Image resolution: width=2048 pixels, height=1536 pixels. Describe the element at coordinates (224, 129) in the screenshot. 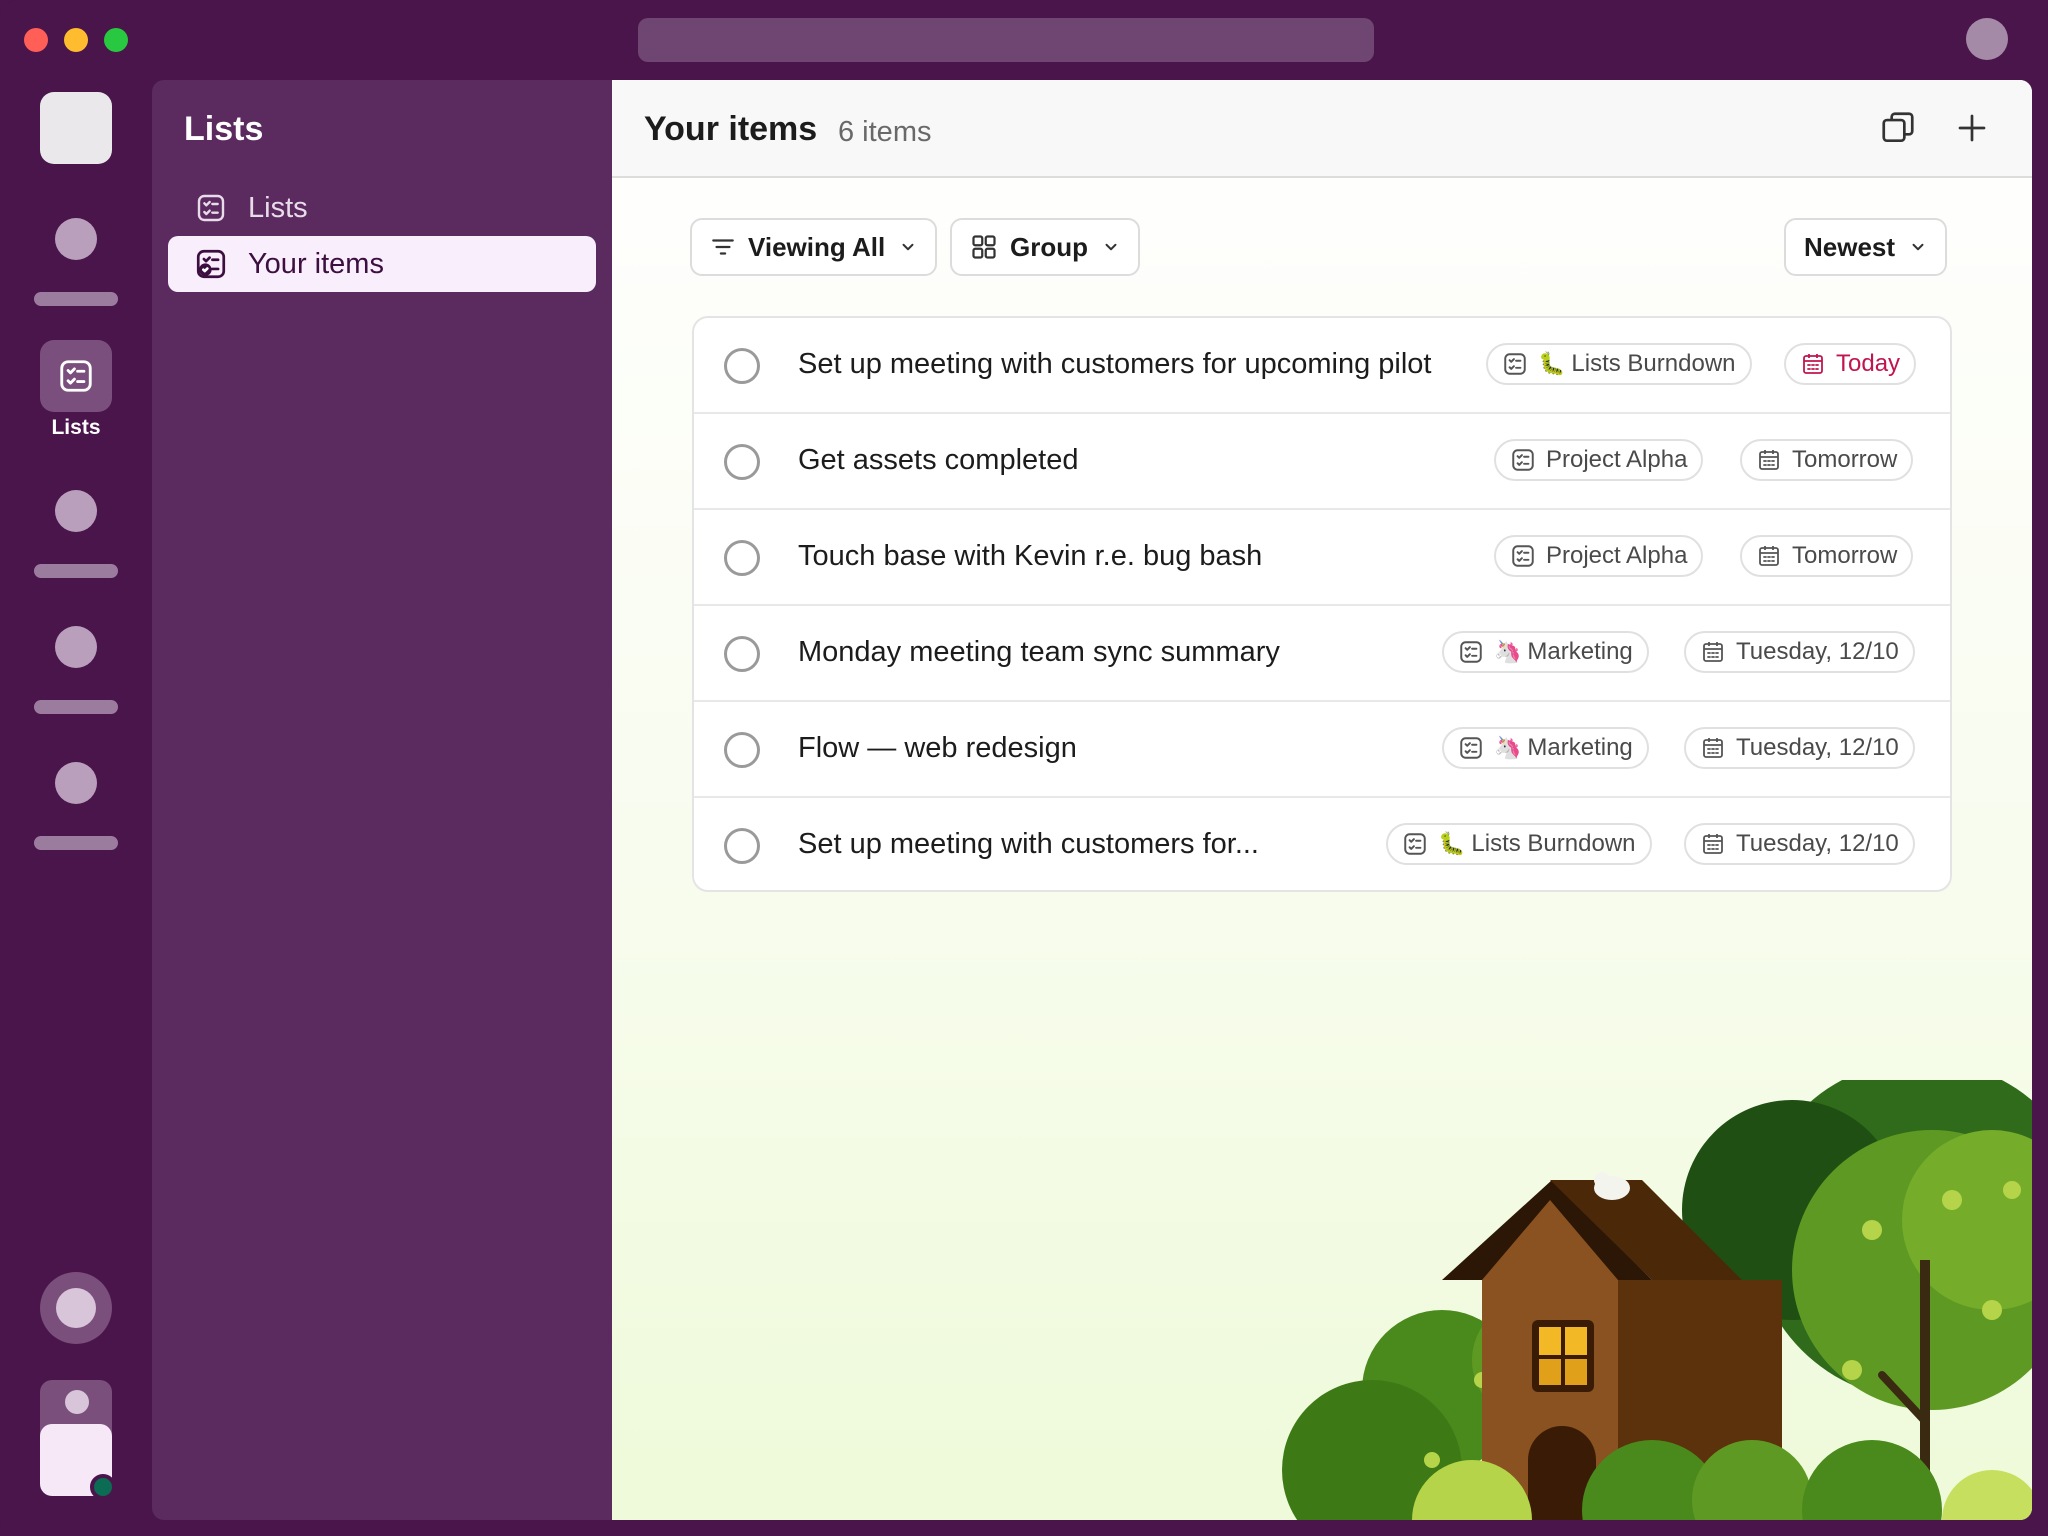

I see `sidebar-title: Lists` at that location.